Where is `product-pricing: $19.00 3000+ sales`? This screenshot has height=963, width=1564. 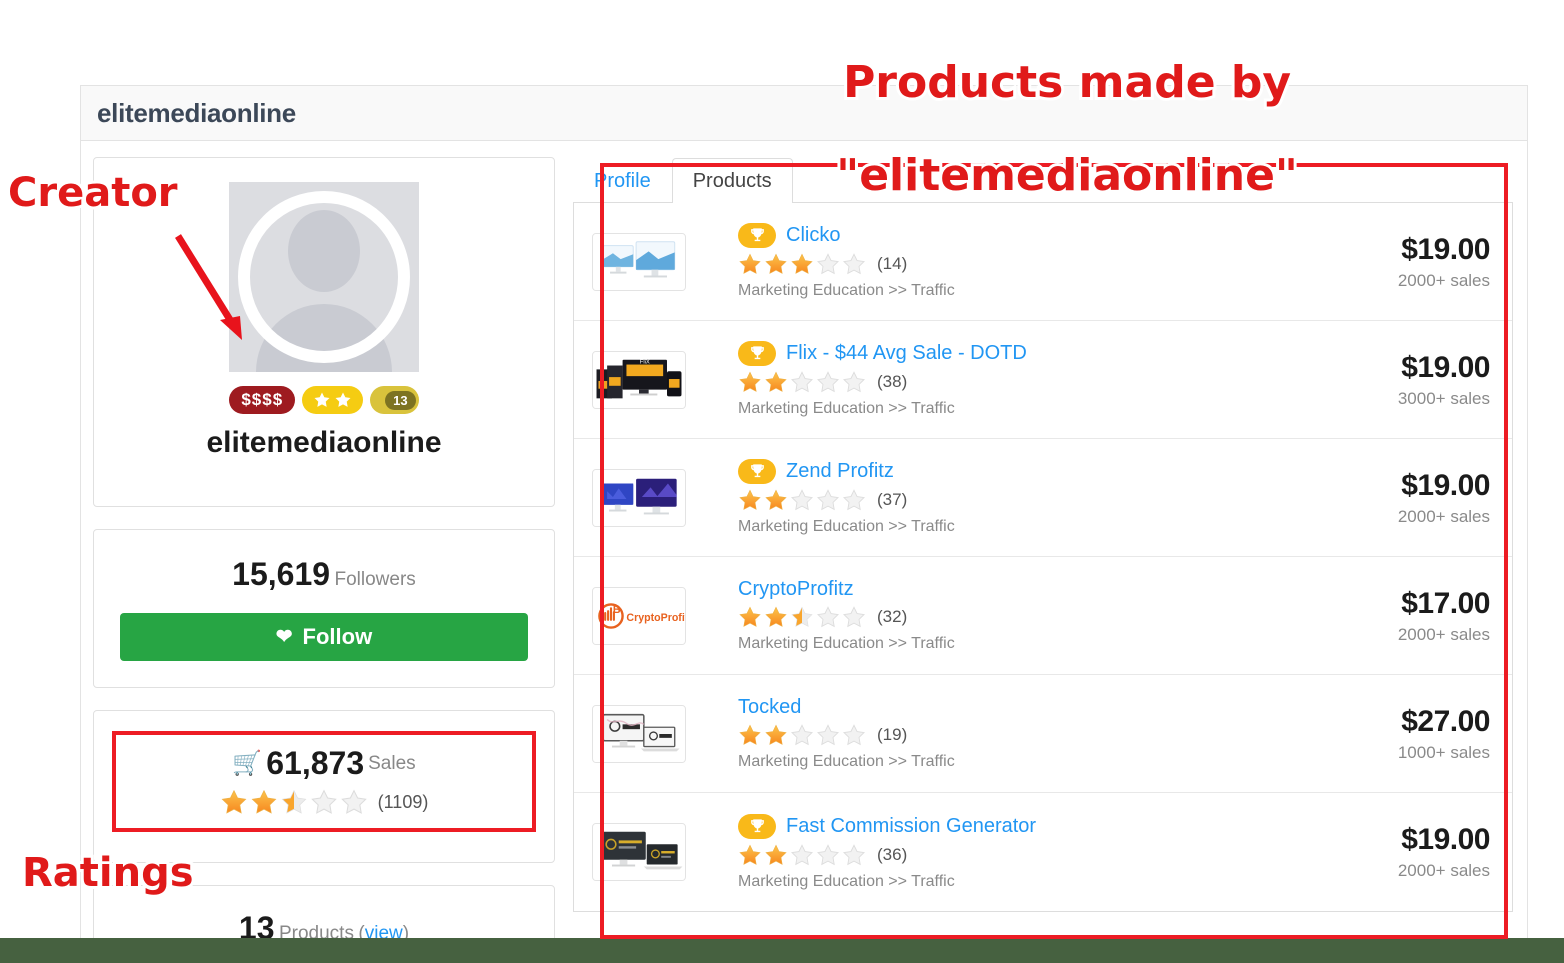
product-pricing: $19.00 3000+ sales is located at coordinates (1410, 380).